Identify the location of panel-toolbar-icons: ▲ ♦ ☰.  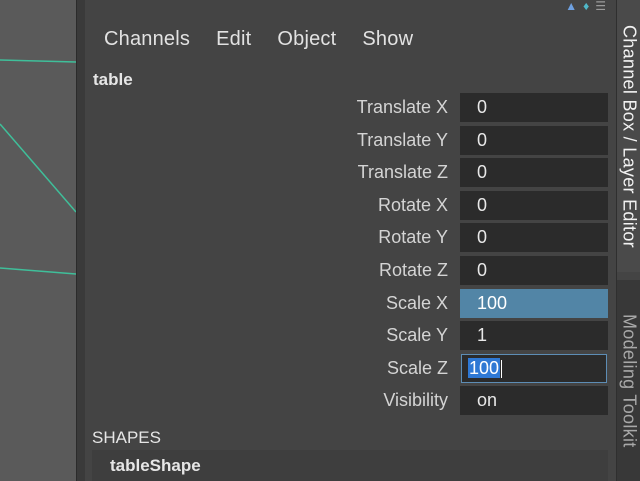
(585, 6).